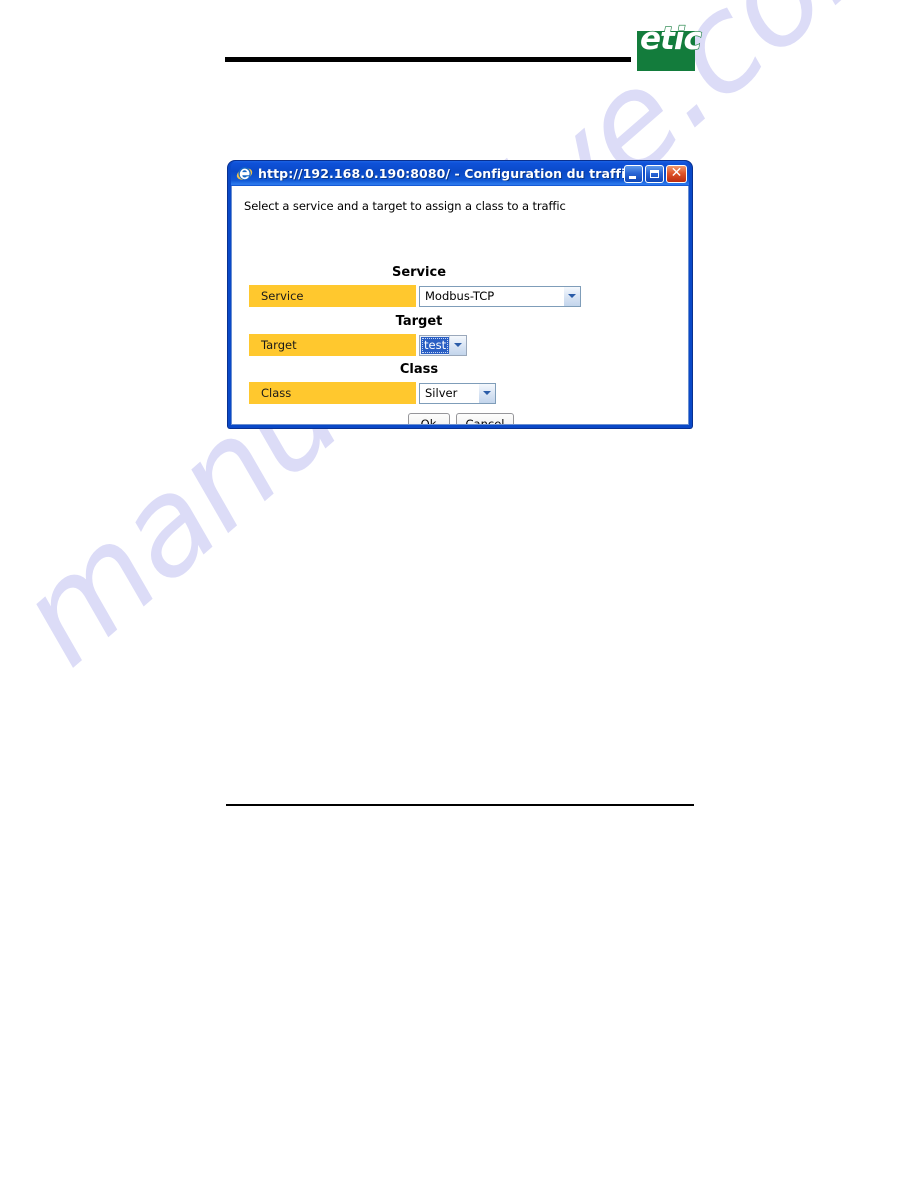 The height and width of the screenshot is (1188, 918). I want to click on section-heading-class: Class, so click(419, 369).